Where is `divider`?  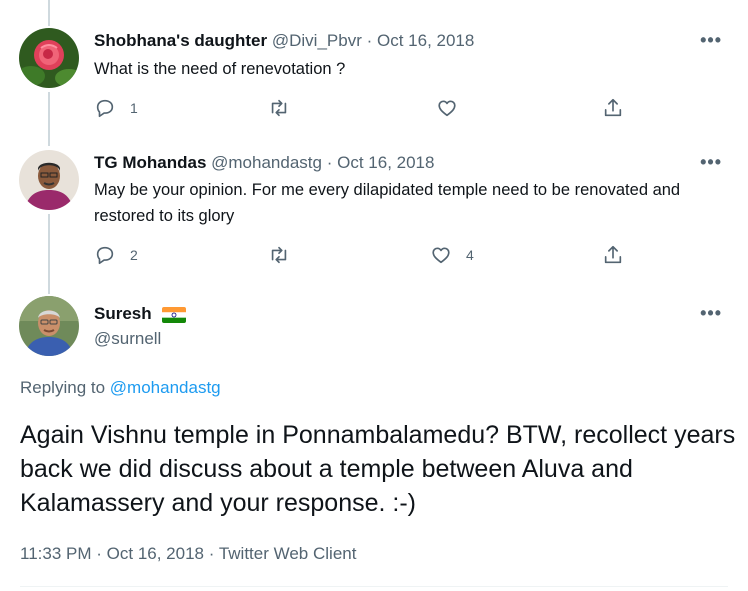
divider is located at coordinates (374, 586).